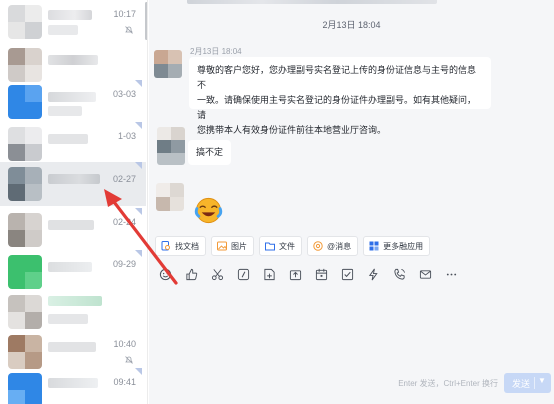 The height and width of the screenshot is (404, 554). I want to click on quick-action-bar: 找文档 图片 文件 @消息 更多融应用, so click(293, 247).